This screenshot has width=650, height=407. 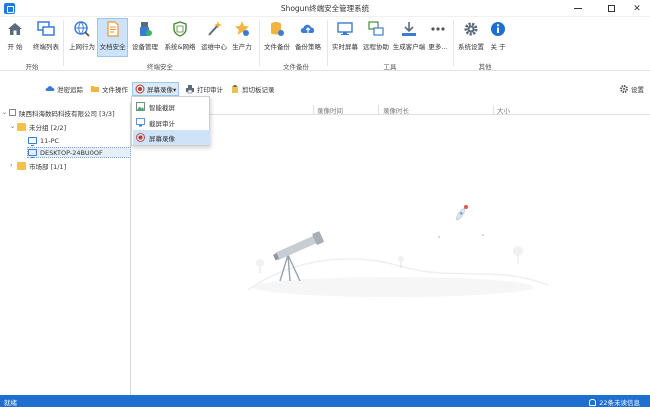 I want to click on ribbon-group-label: 终端安全, so click(x=160, y=67).